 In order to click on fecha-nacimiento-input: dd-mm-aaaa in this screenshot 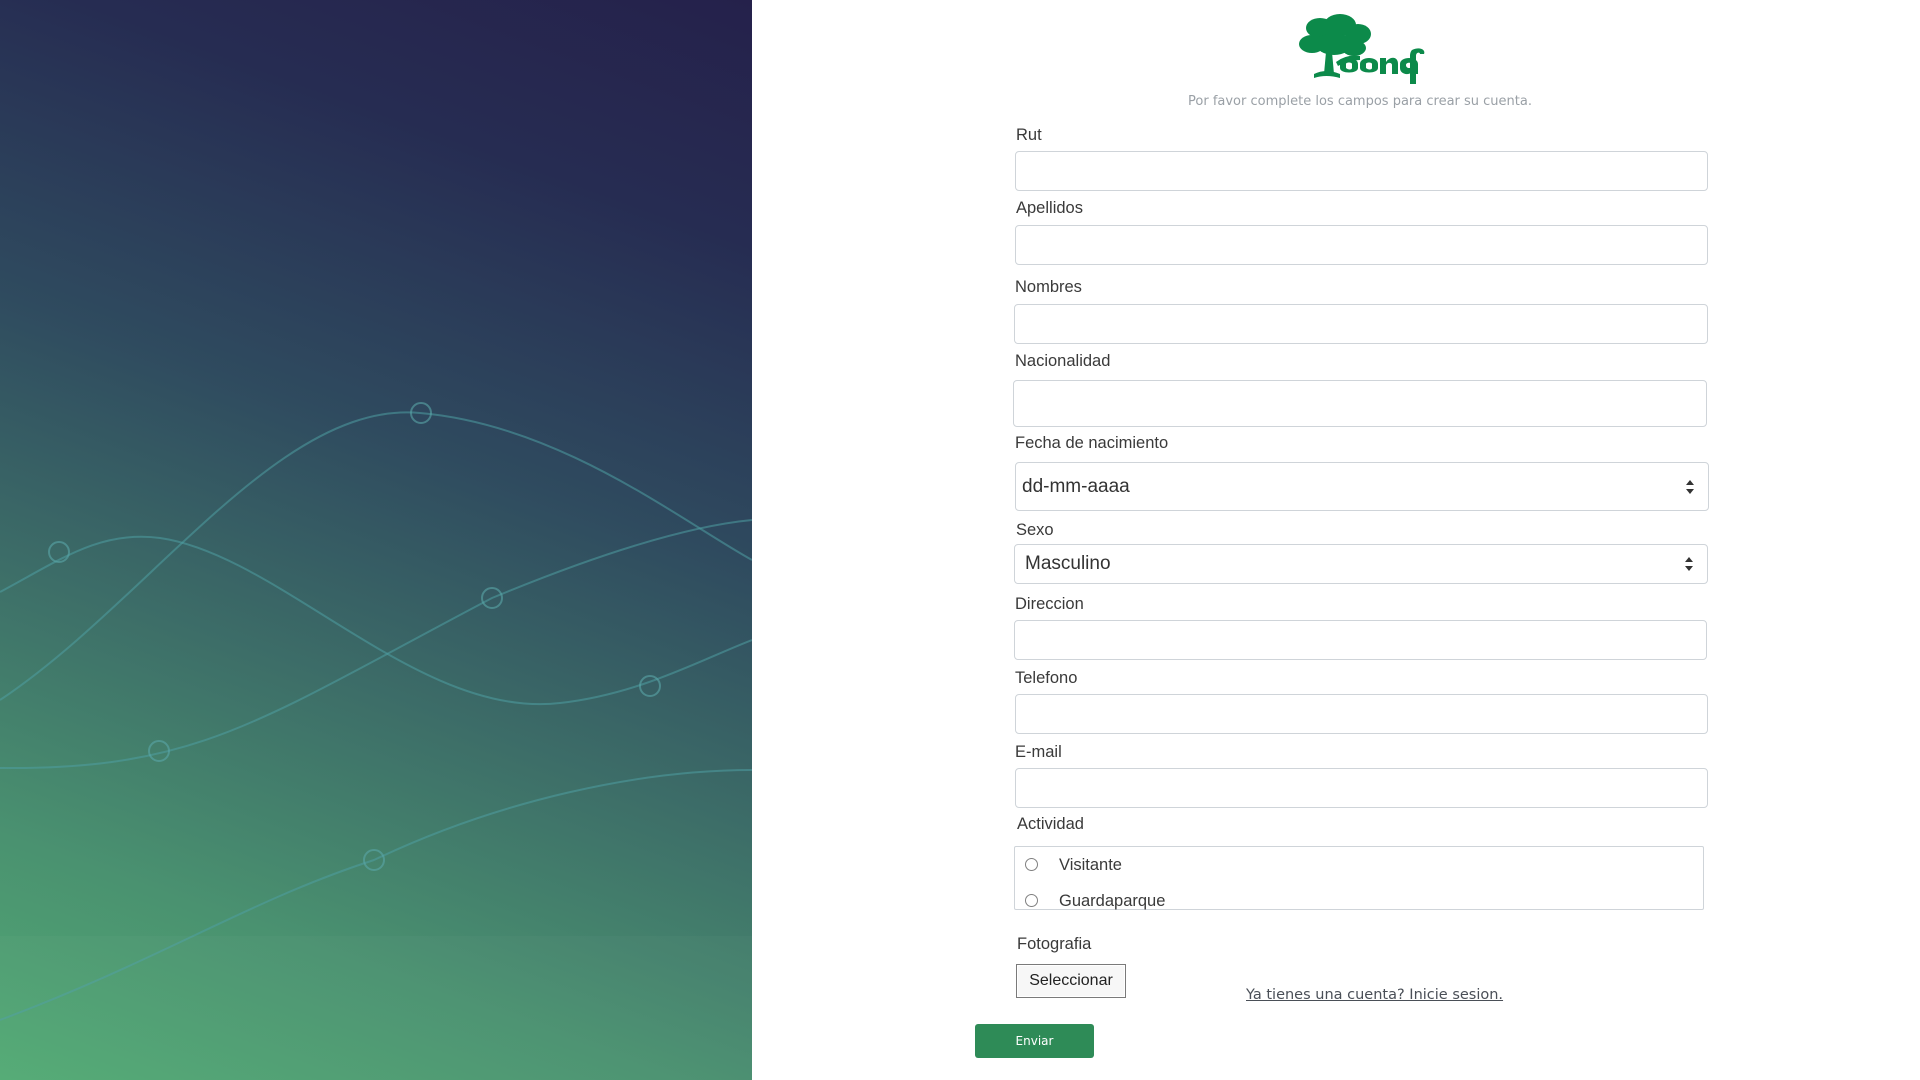, I will do `click(1362, 486)`.